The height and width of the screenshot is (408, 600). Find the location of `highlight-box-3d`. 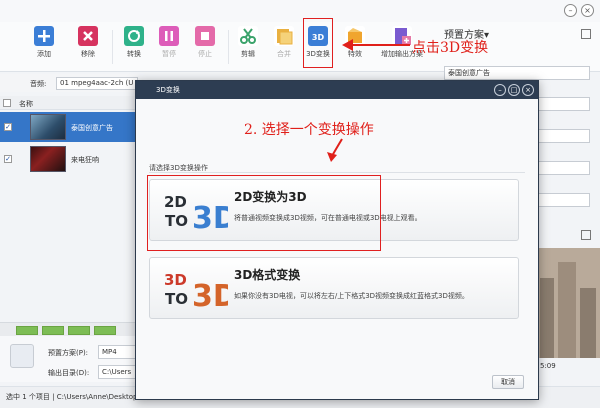

highlight-box-3d is located at coordinates (318, 43).